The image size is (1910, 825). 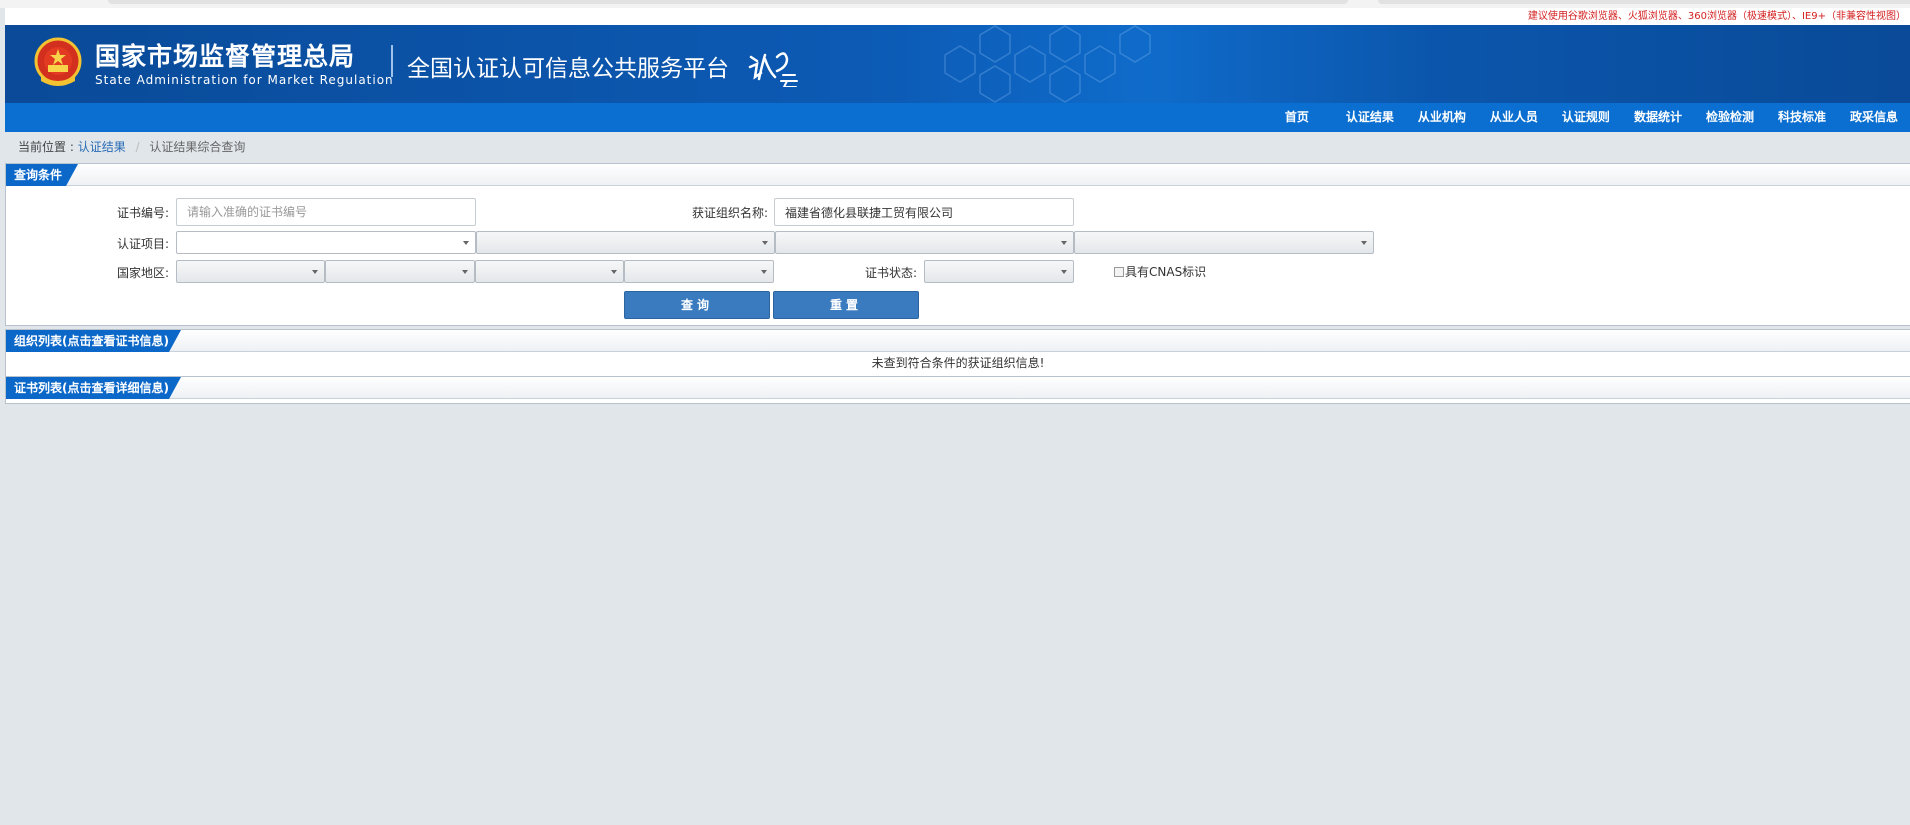 I want to click on cnas-checkbox-wrap: 具有CNAS标识, so click(x=1160, y=271).